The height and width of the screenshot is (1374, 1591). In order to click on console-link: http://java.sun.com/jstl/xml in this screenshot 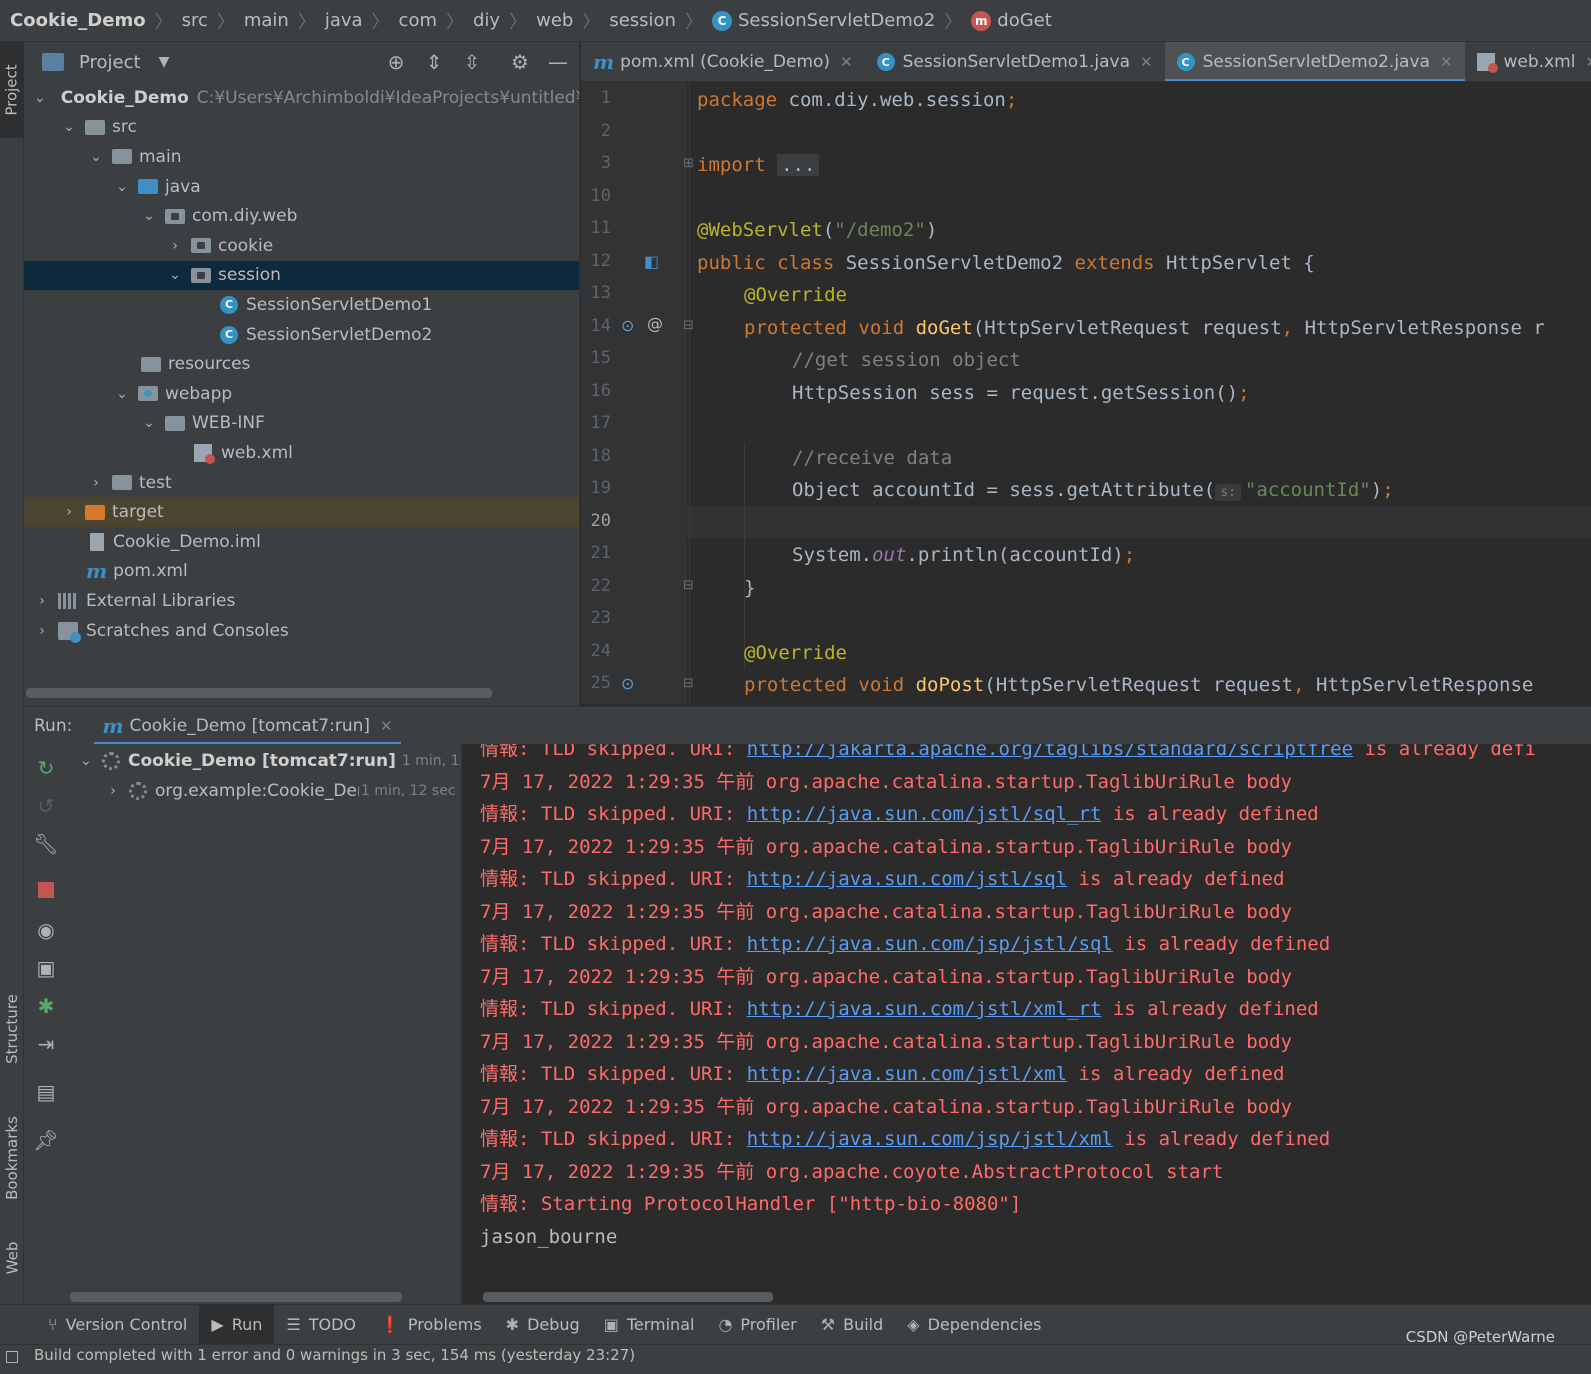, I will do `click(907, 1074)`.